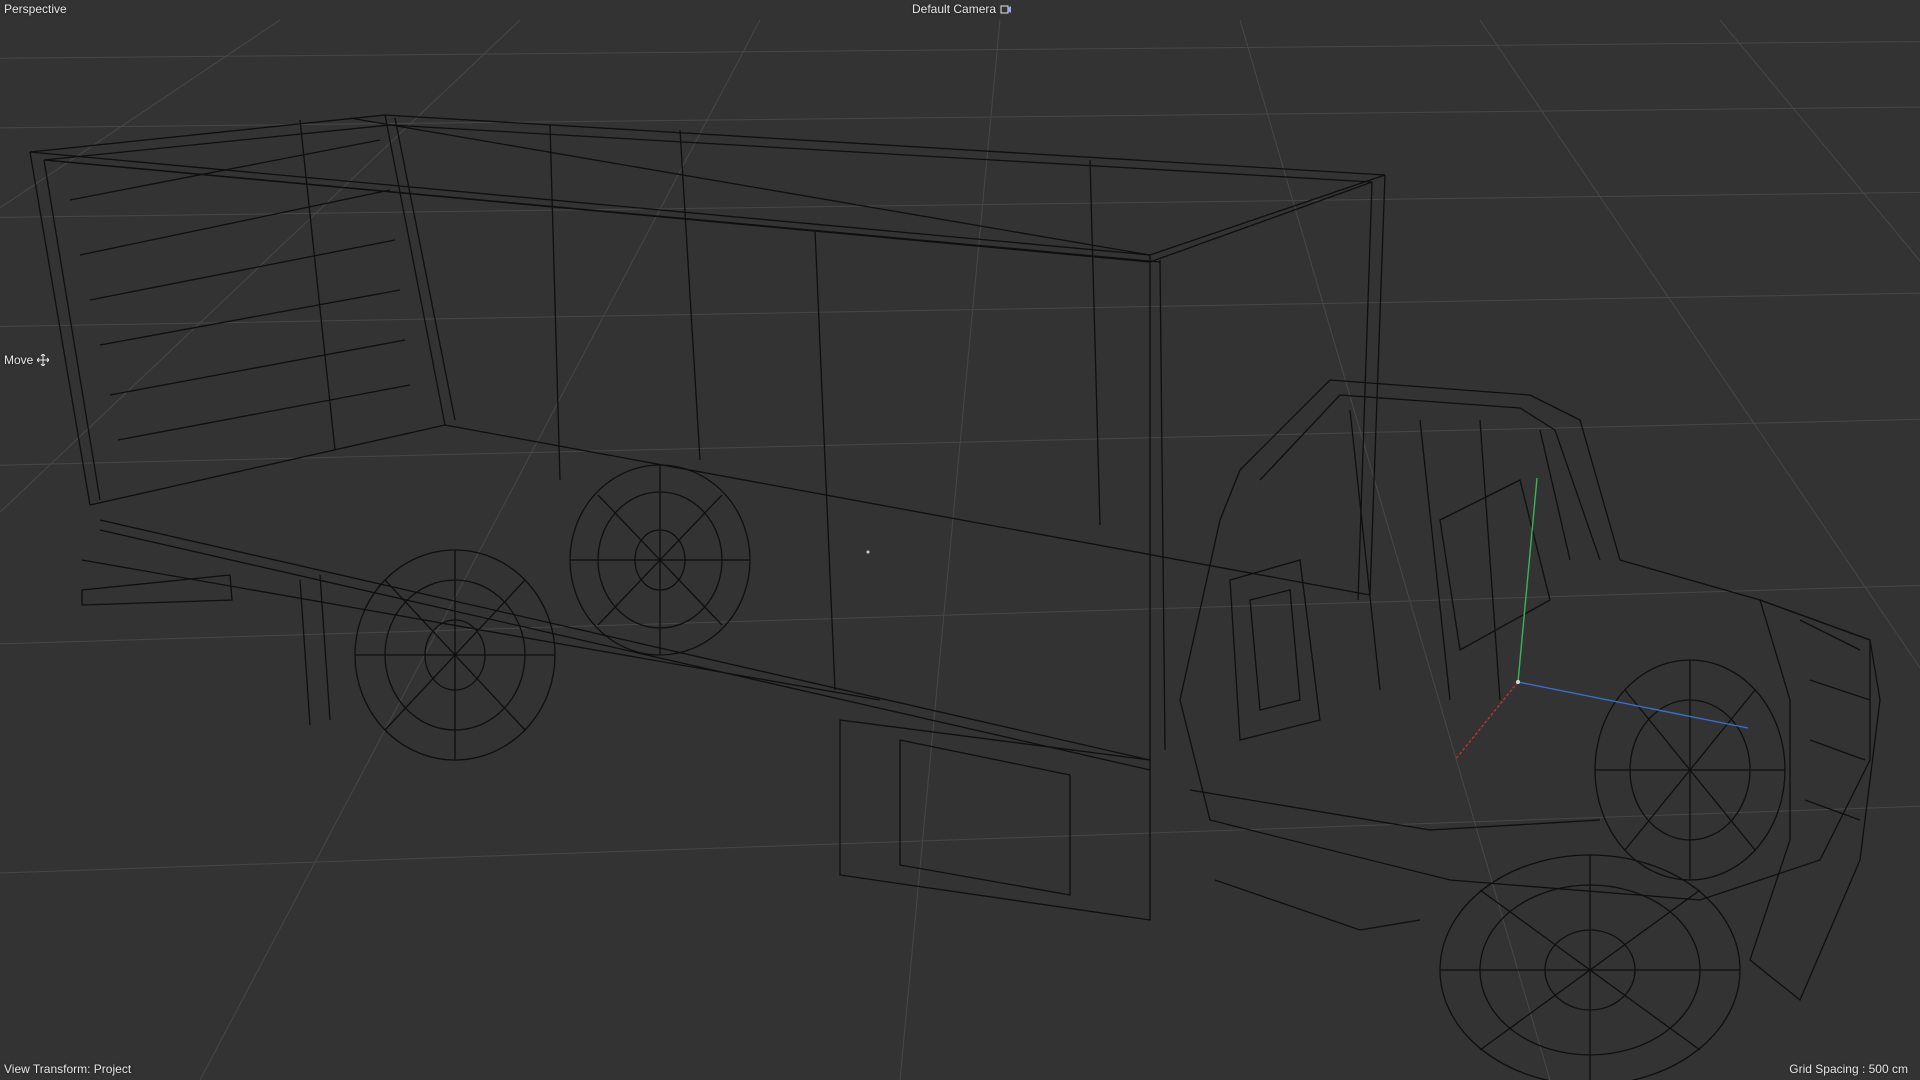 This screenshot has width=1920, height=1080. Describe the element at coordinates (1518, 682) in the screenshot. I see `gizmo-center` at that location.